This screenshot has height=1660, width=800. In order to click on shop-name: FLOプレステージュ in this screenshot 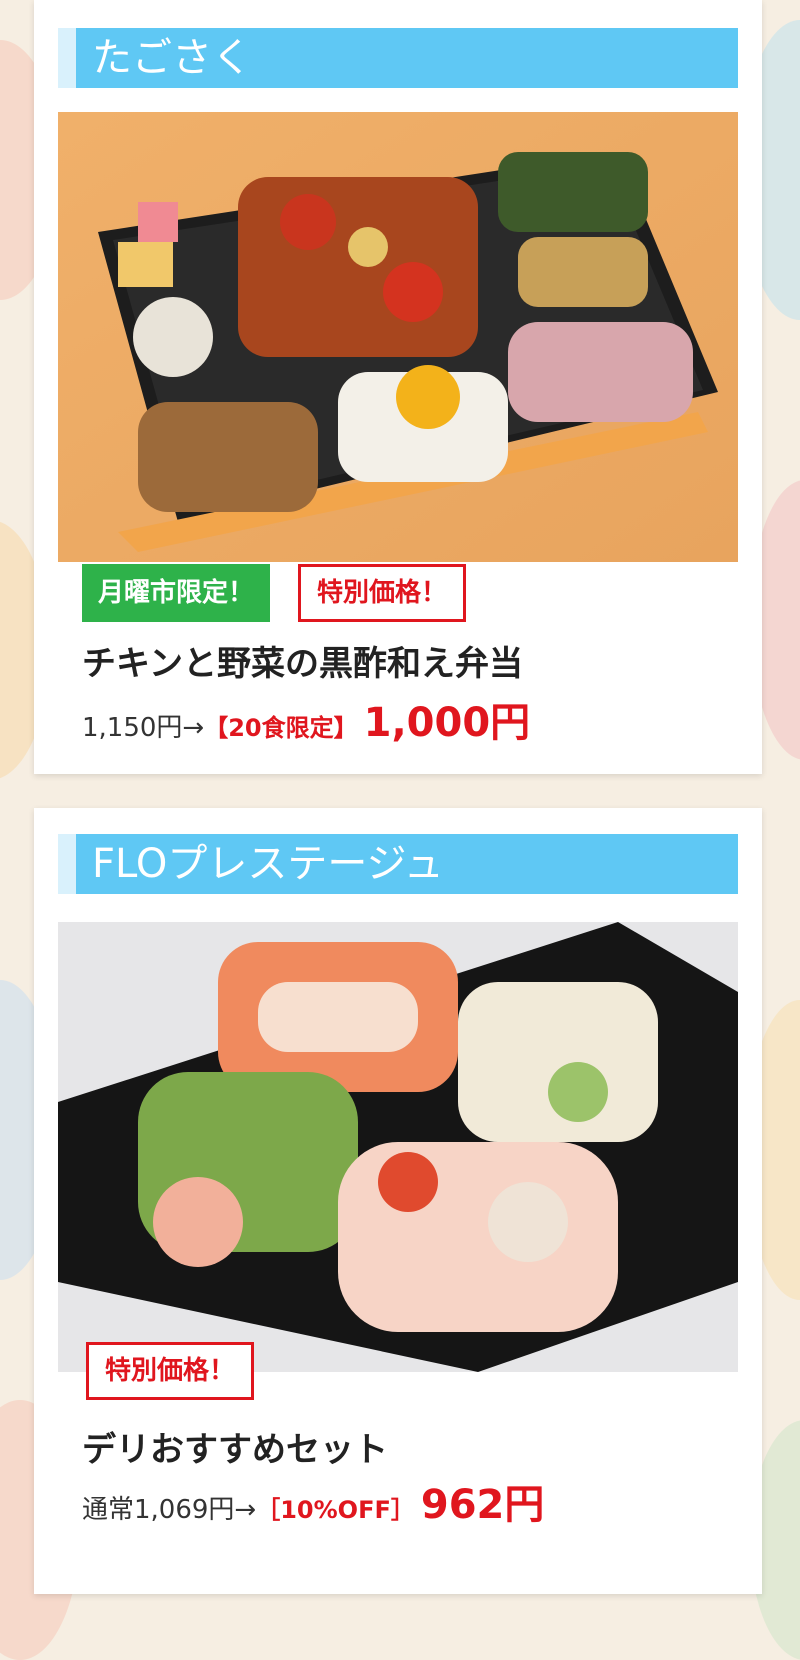, I will do `click(268, 864)`.